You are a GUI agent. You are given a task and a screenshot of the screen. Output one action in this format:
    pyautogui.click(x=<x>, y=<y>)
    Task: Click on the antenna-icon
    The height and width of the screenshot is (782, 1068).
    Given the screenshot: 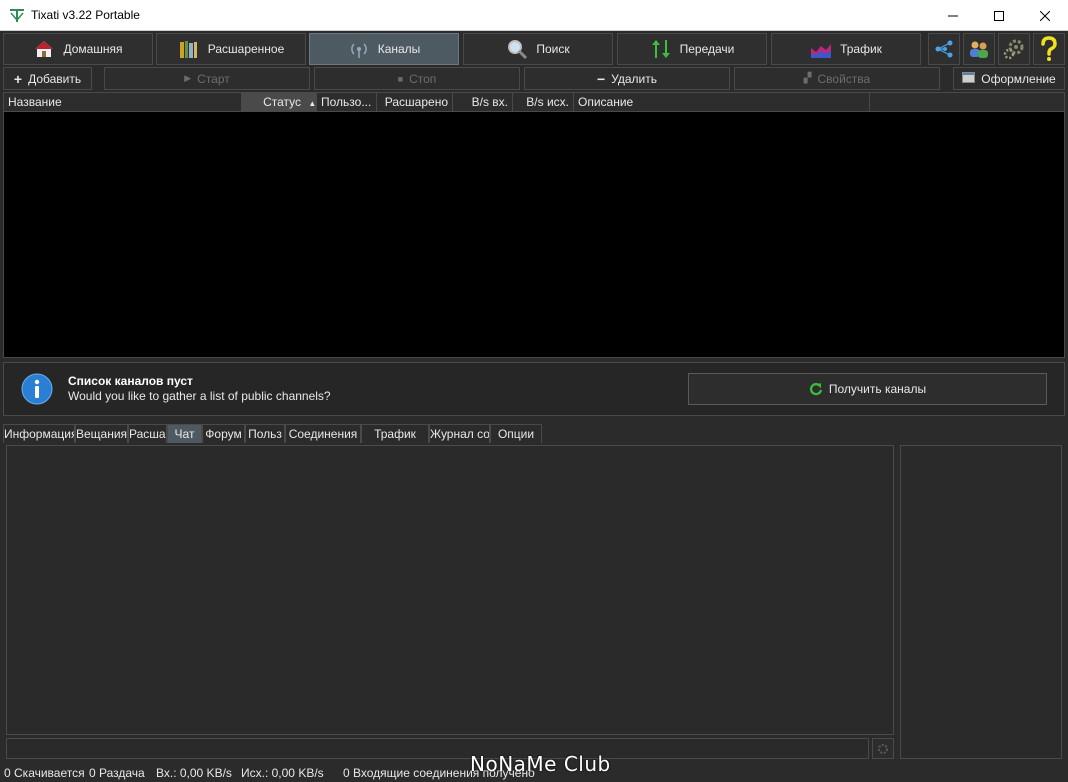 What is the action you would take?
    pyautogui.click(x=359, y=49)
    